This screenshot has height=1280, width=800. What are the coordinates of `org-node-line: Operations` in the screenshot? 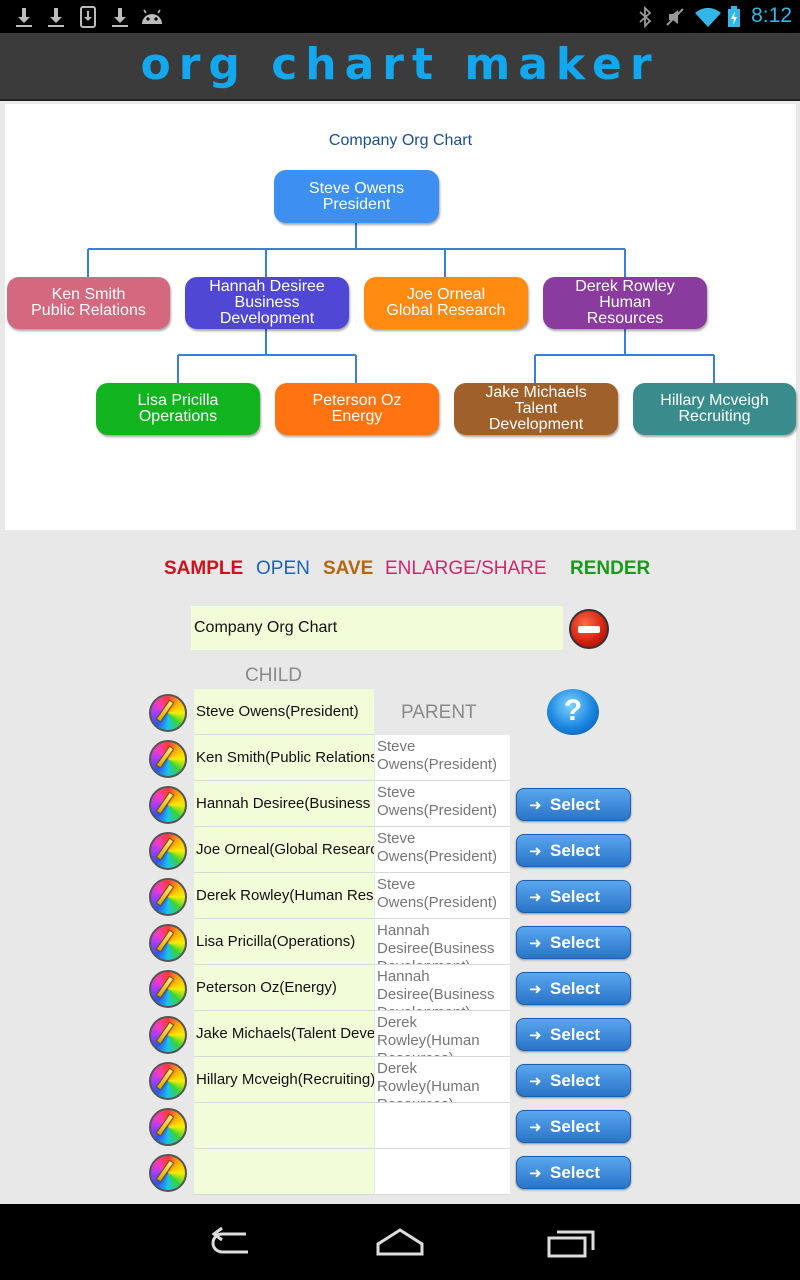 It's located at (178, 416).